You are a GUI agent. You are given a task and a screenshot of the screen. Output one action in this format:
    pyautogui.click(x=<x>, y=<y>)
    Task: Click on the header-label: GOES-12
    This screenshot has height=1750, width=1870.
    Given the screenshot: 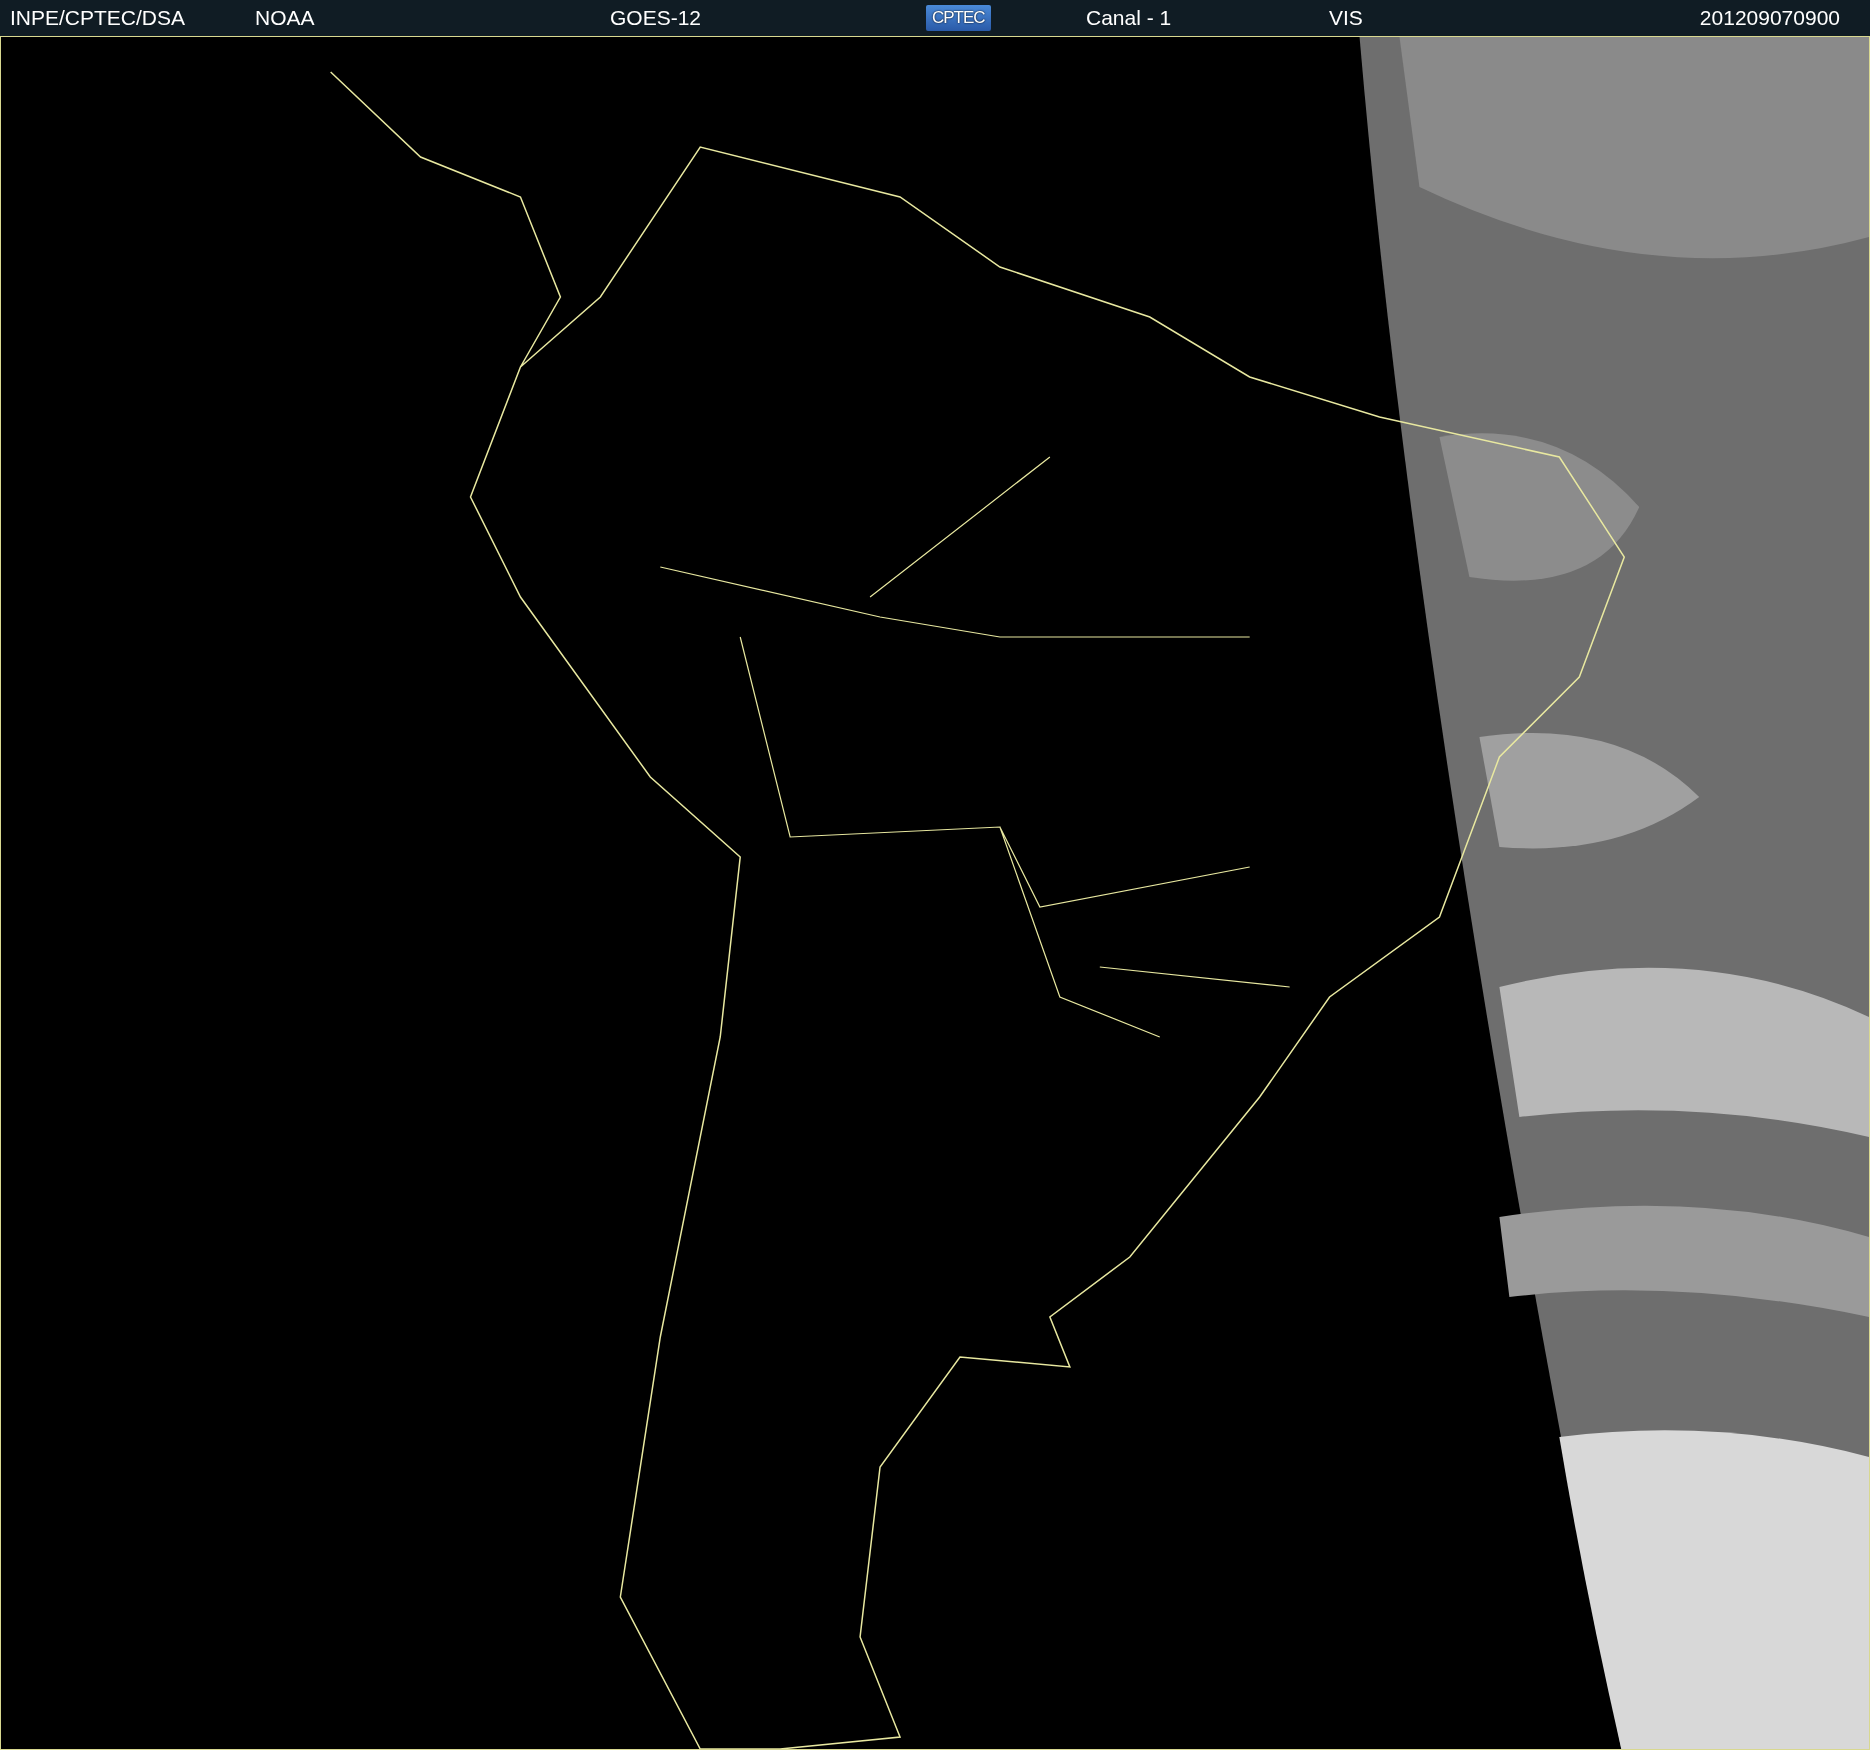 What is the action you would take?
    pyautogui.click(x=656, y=18)
    